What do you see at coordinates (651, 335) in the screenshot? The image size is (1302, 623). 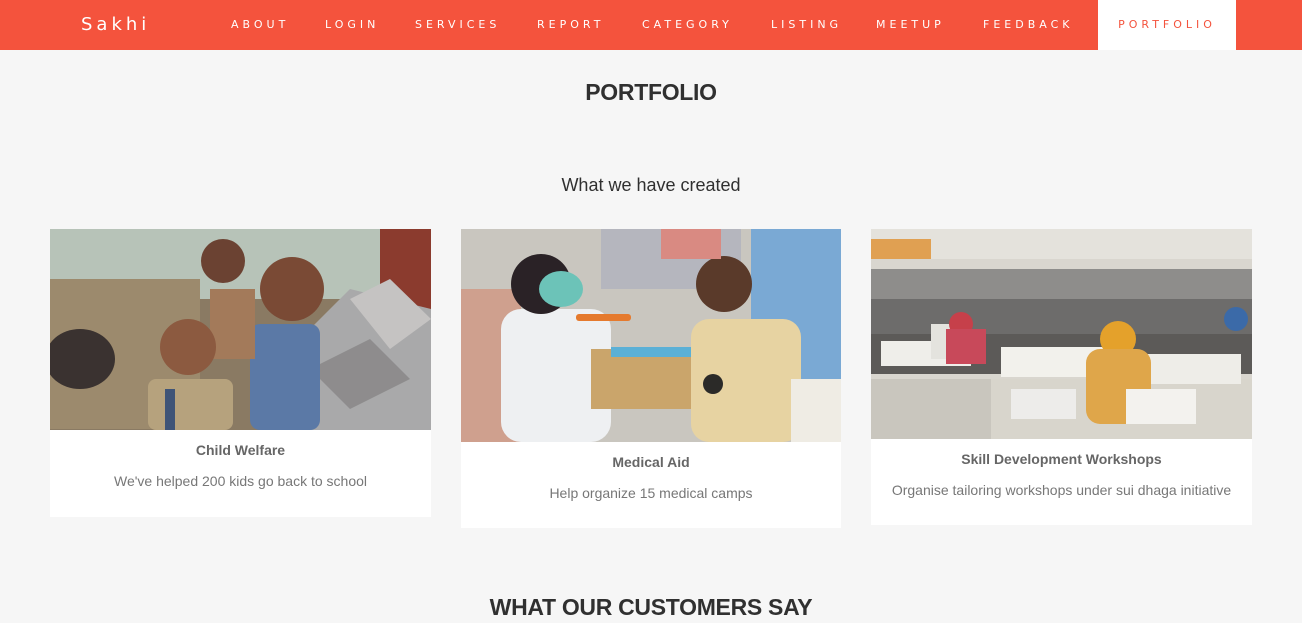 I see `medical-camp-photo` at bounding box center [651, 335].